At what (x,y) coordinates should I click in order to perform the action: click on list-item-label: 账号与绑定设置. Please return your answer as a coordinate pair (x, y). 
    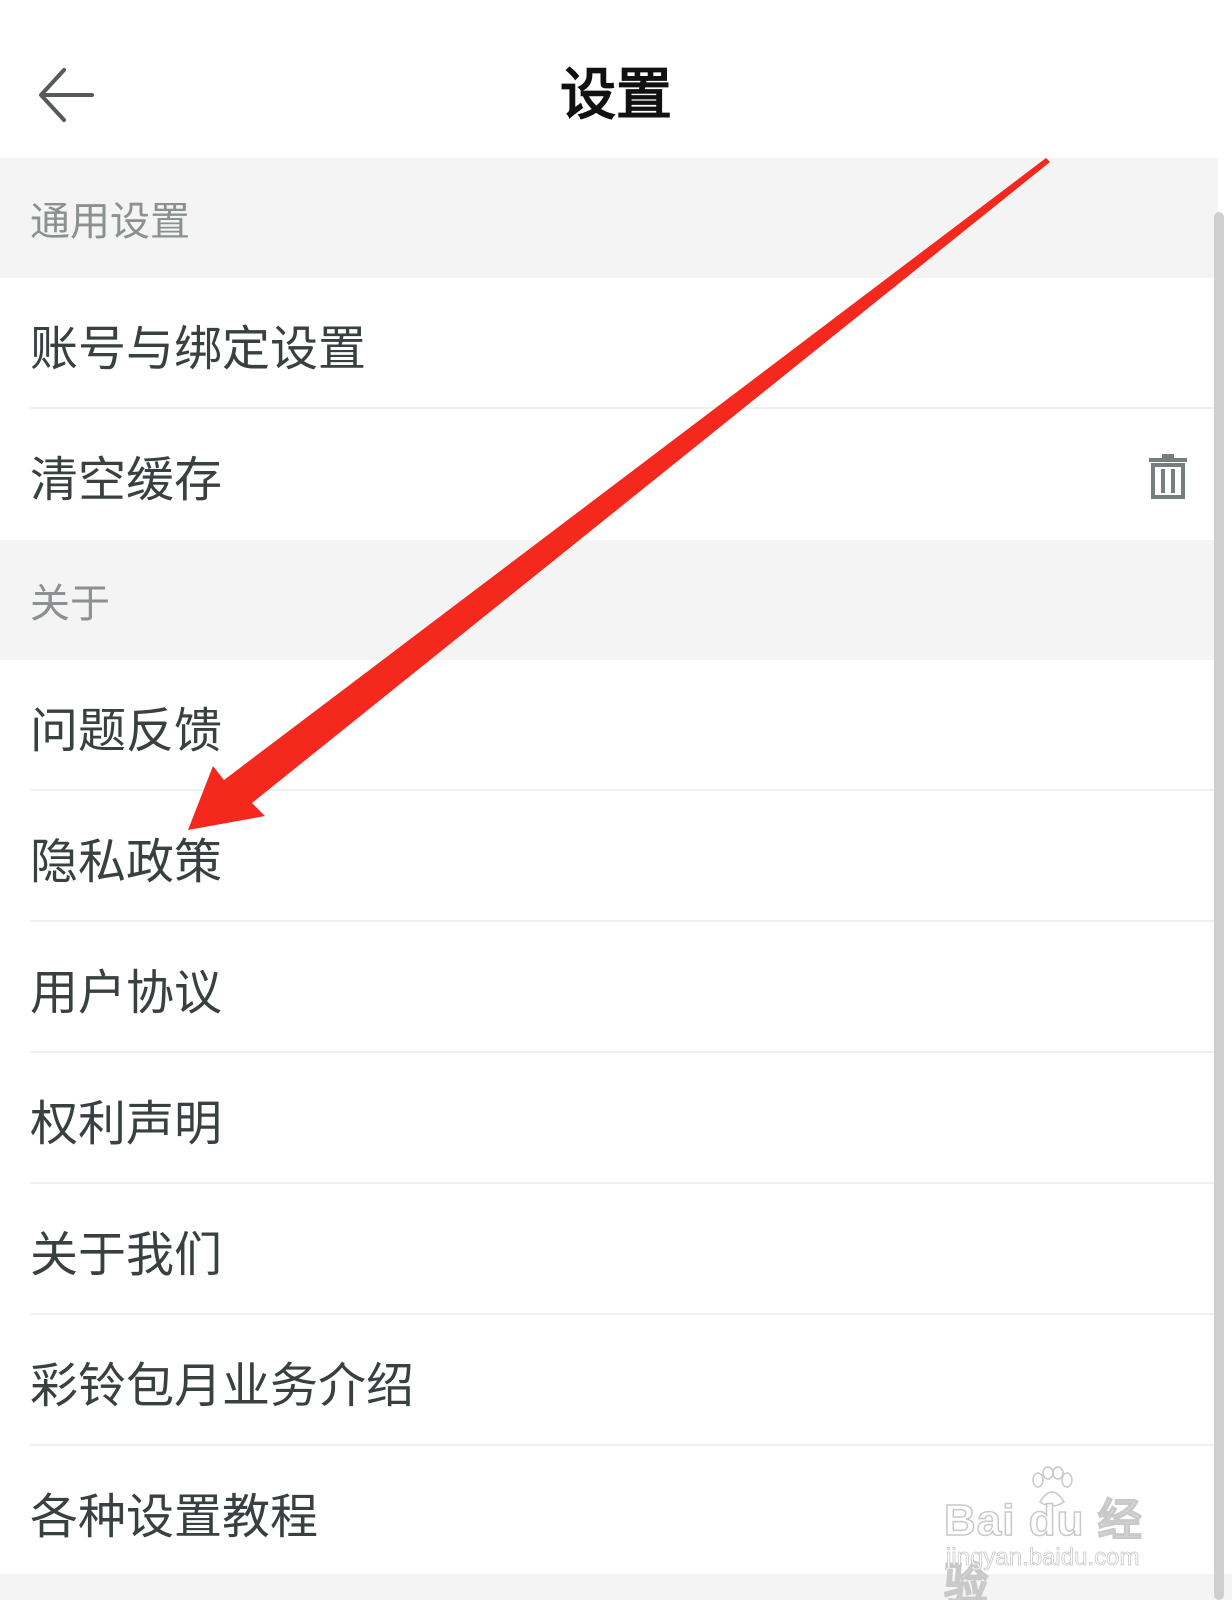
    Looking at the image, I should click on (198, 348).